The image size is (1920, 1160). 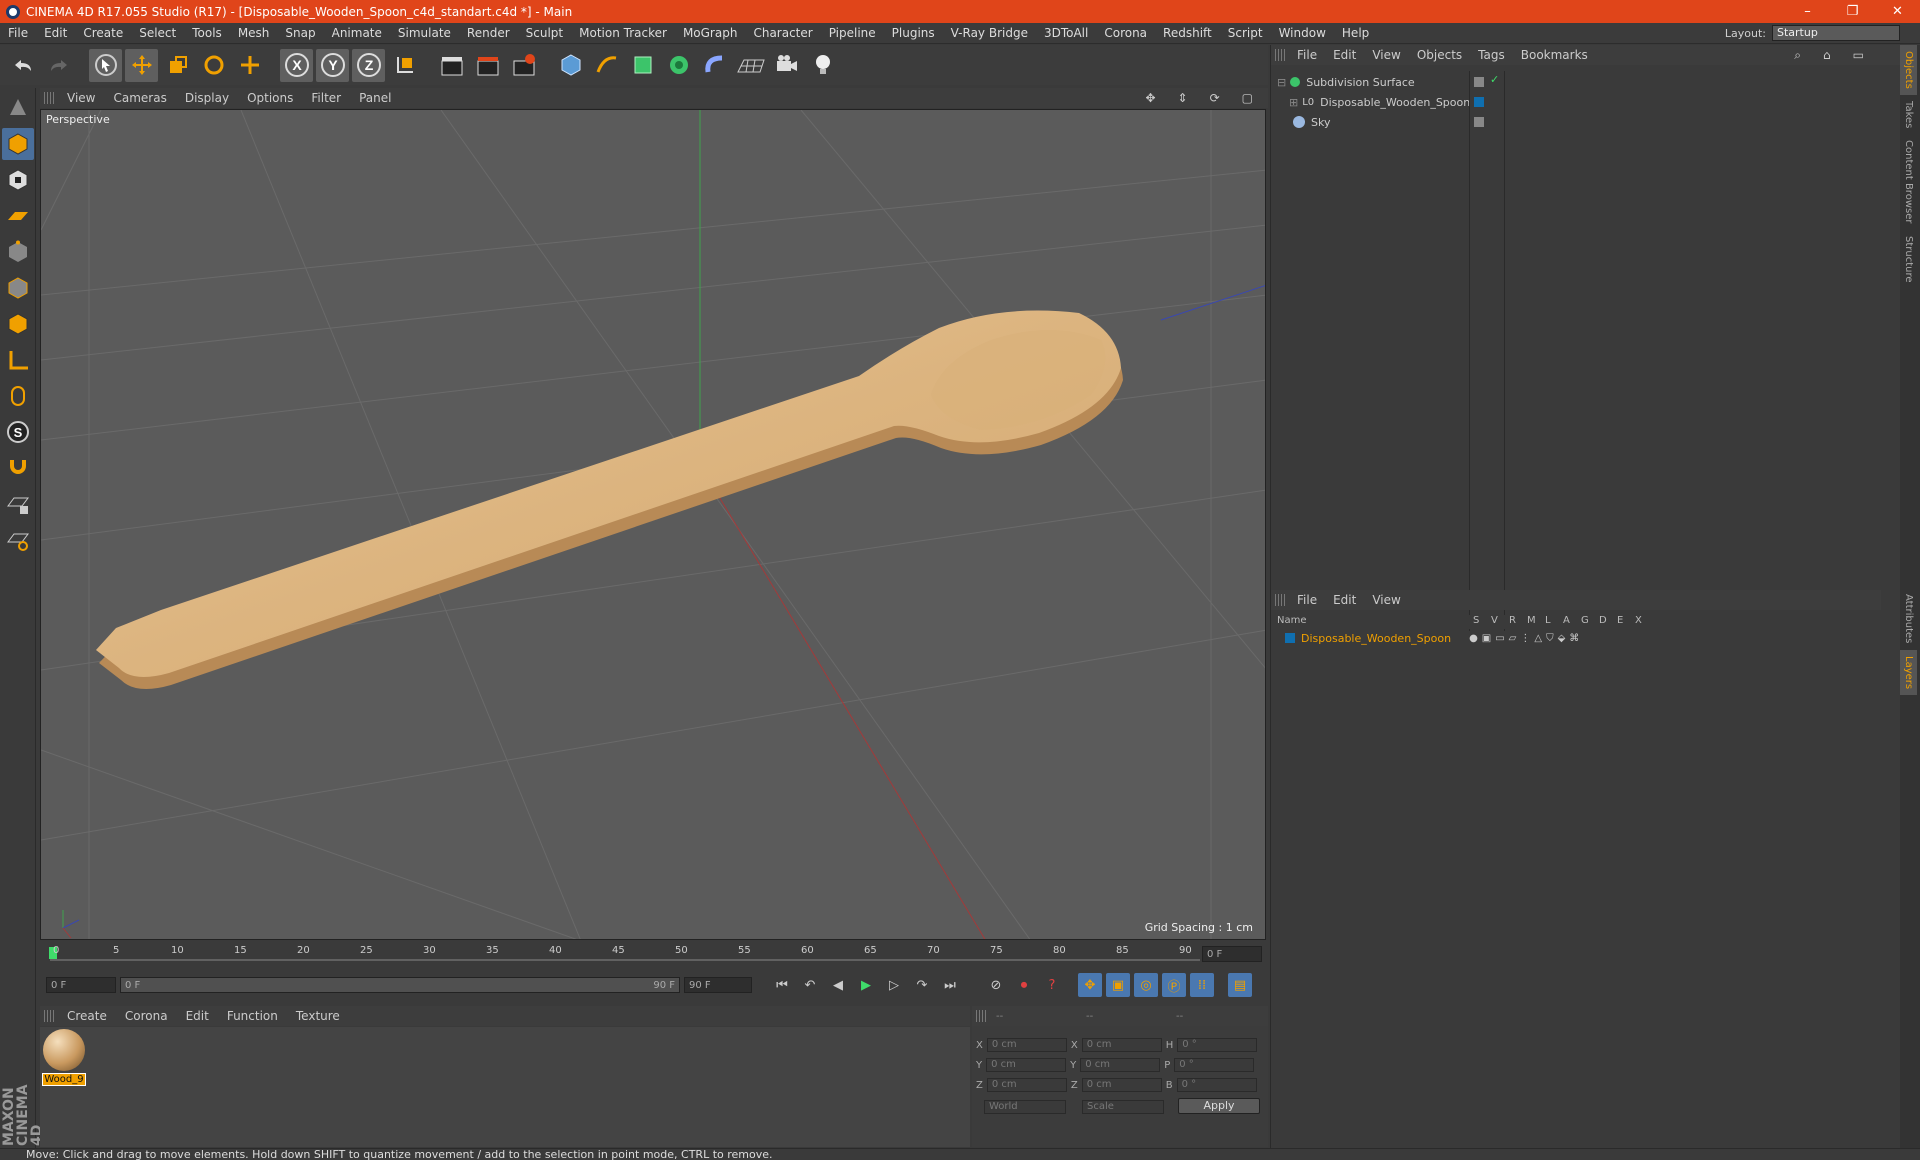 What do you see at coordinates (1215, 98) in the screenshot?
I see `orbit-view-icon: ⟳` at bounding box center [1215, 98].